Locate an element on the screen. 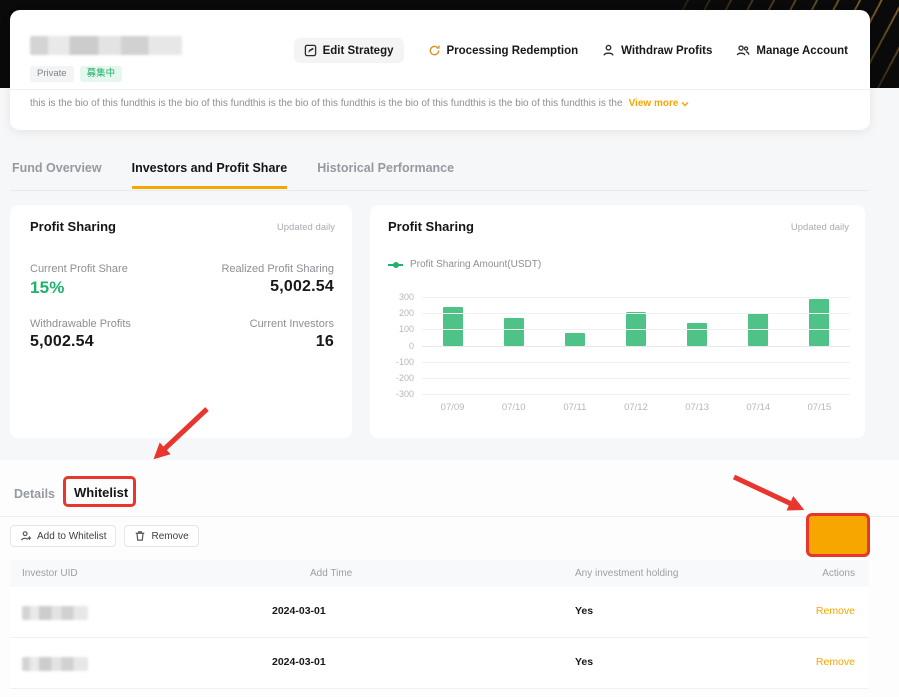 Image resolution: width=899 pixels, height=697 pixels. chart-y-axis: 300 200 100 0 -100 -200 -300 is located at coordinates (392, 345).